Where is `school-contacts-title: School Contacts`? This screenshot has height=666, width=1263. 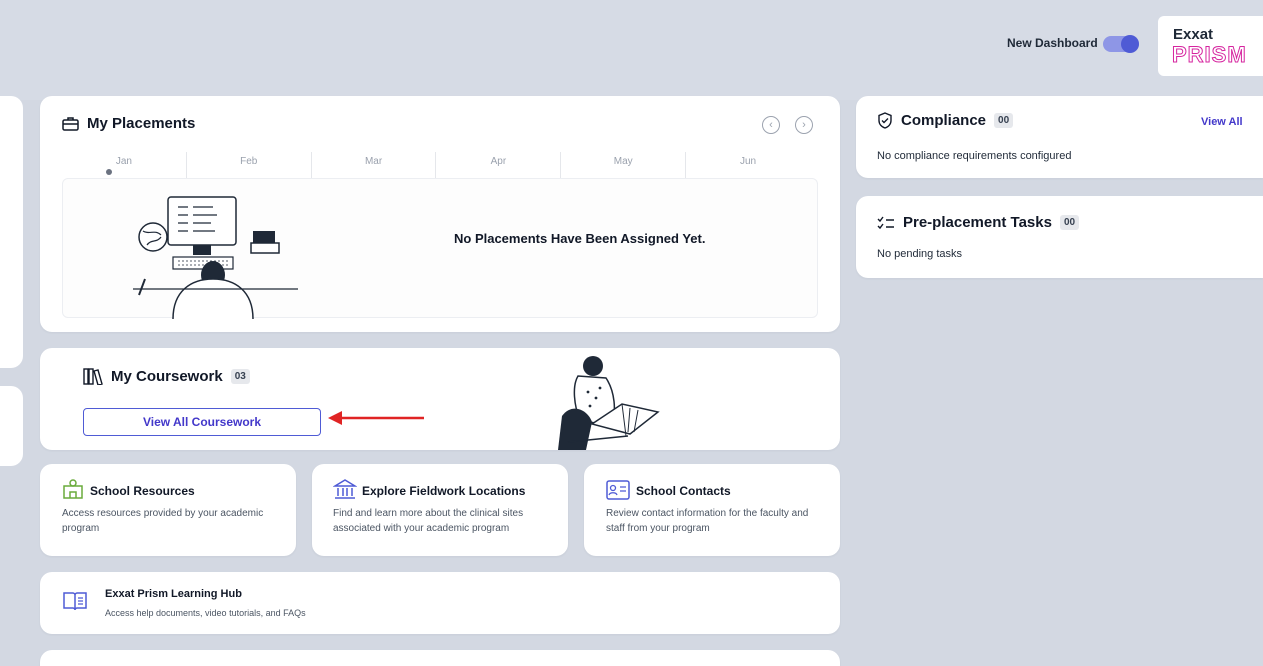
school-contacts-title: School Contacts is located at coordinates (683, 491).